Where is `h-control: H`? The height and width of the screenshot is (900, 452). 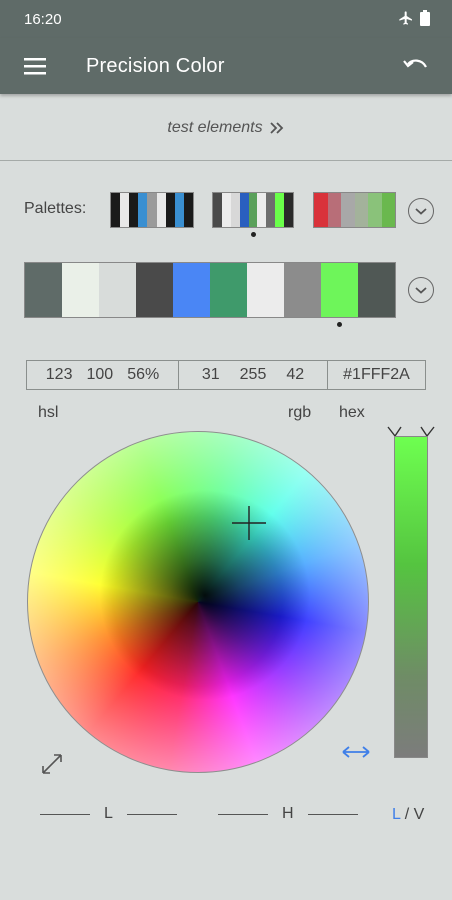 h-control: H is located at coordinates (288, 814).